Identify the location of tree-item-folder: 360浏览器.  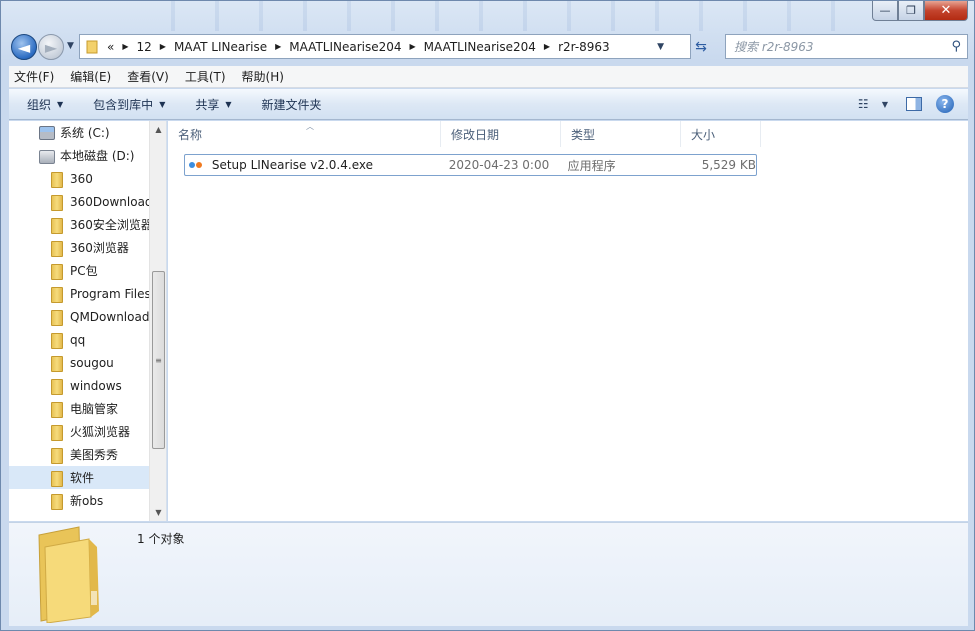
(79, 247).